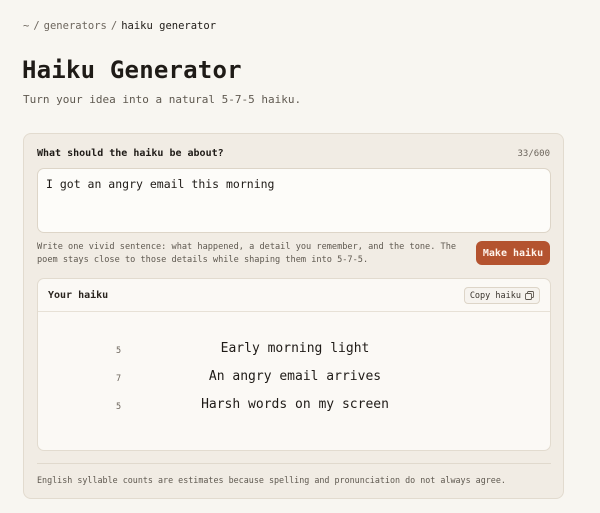 The width and height of the screenshot is (600, 513). I want to click on character-count: 33/600, so click(533, 154).